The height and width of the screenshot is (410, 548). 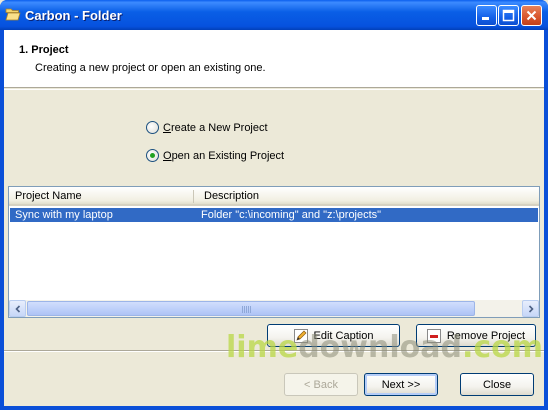 What do you see at coordinates (343, 335) in the screenshot?
I see `edit-caption-label: Edit Caption` at bounding box center [343, 335].